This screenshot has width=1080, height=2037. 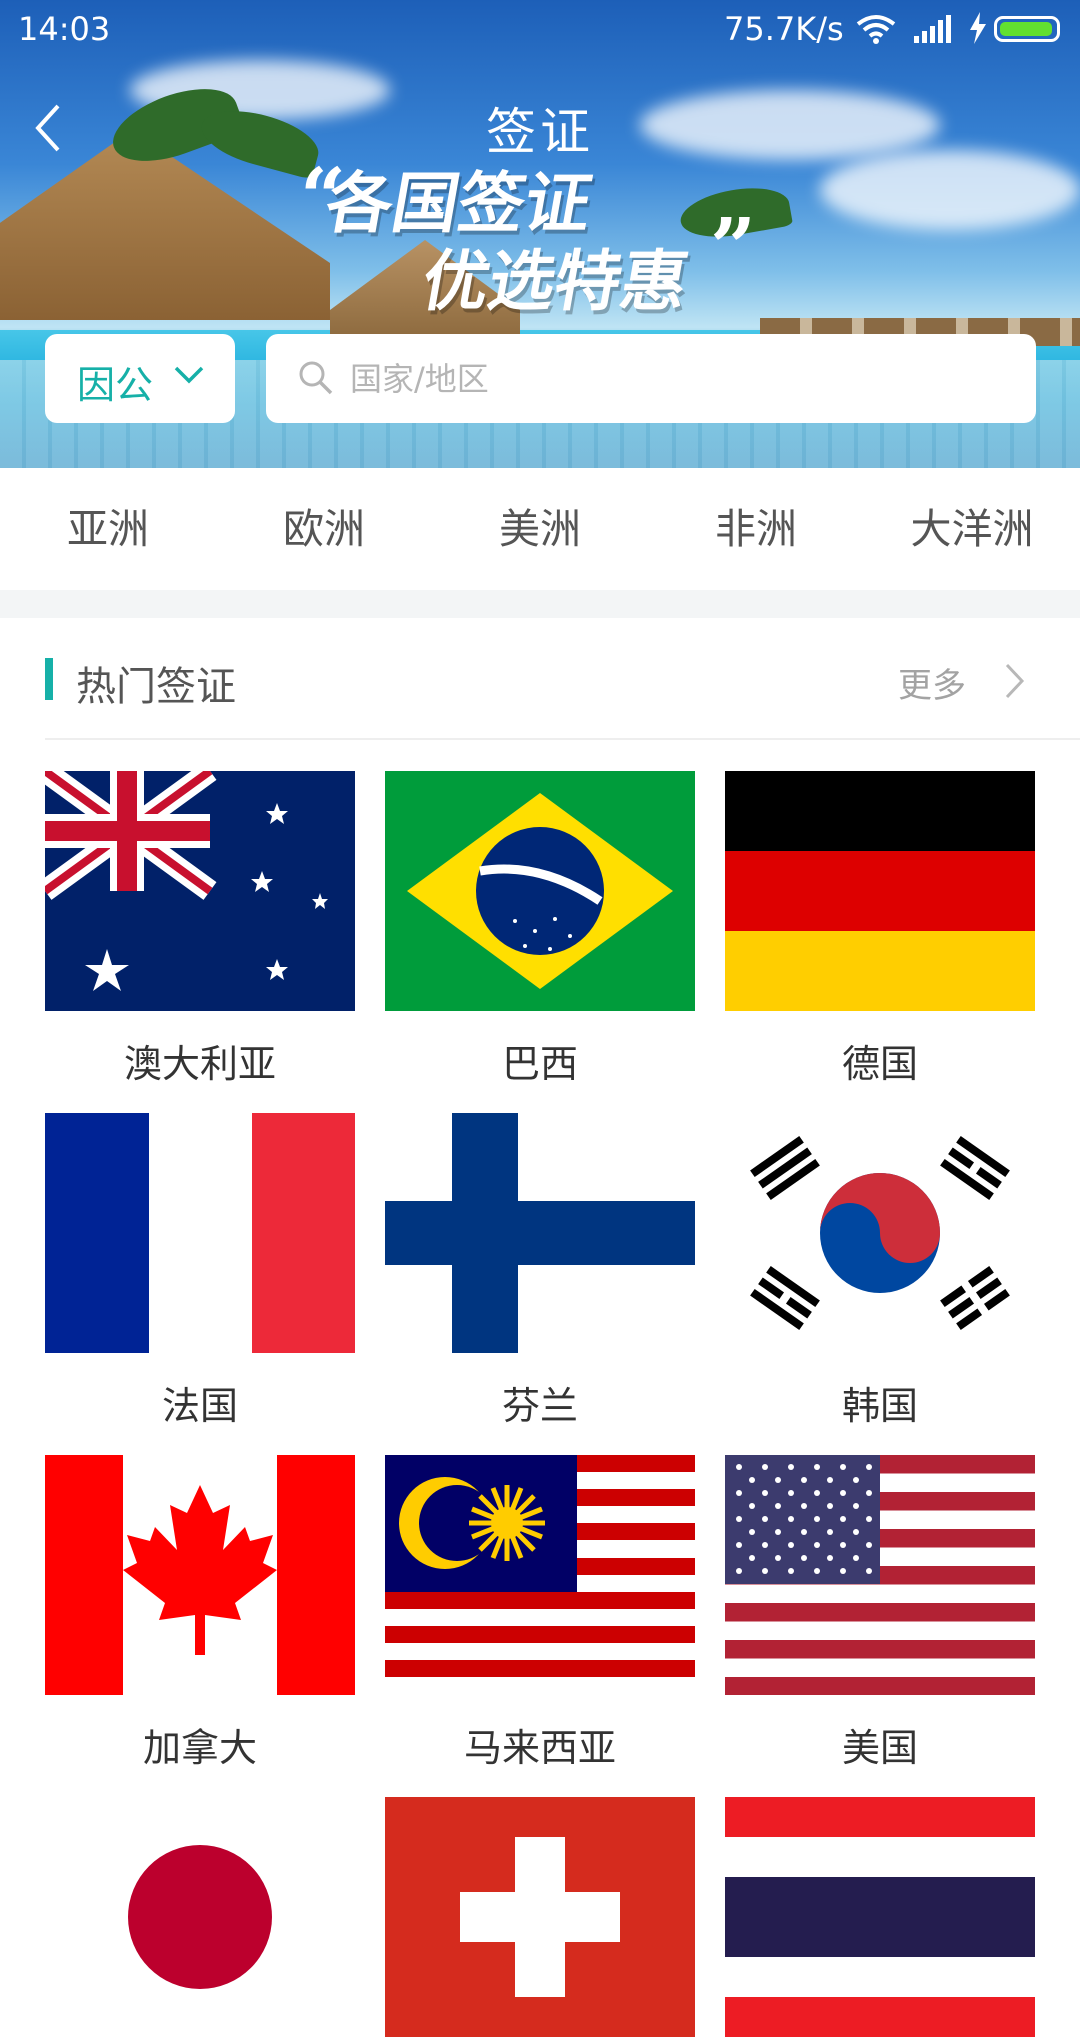 What do you see at coordinates (115, 385) in the screenshot?
I see `type-select-label: 因公` at bounding box center [115, 385].